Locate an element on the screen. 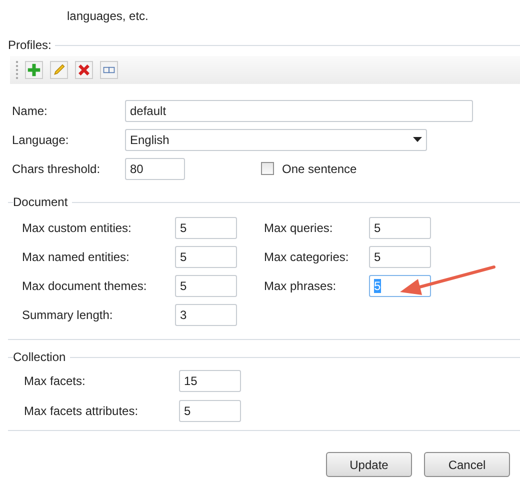  field-label: Max categories: is located at coordinates (307, 257).